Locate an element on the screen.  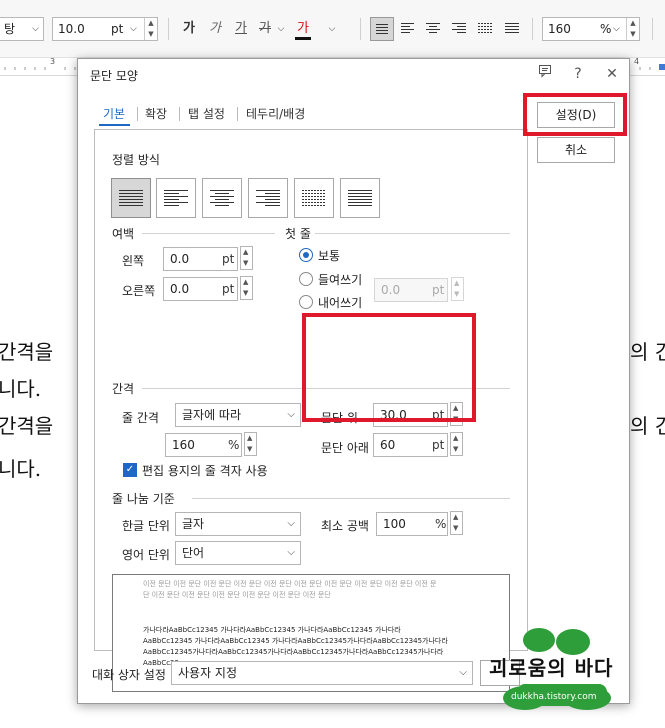
help-icon: ? is located at coordinates (578, 74).